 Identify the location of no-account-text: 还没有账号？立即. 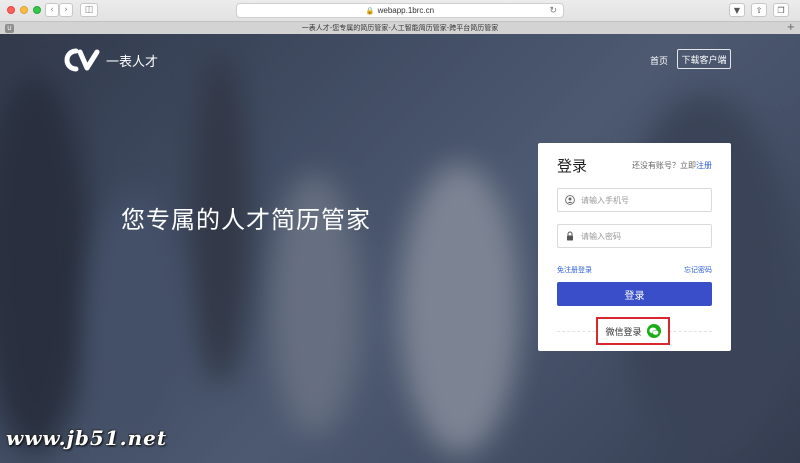
(664, 165).